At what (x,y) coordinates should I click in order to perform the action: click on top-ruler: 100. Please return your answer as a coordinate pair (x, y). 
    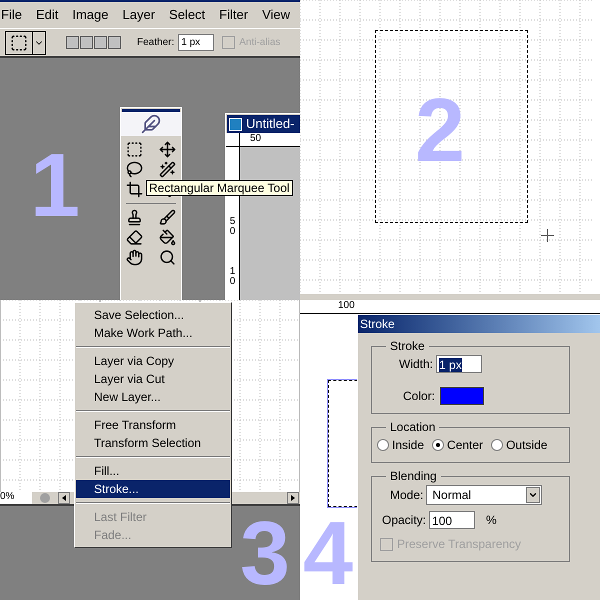
    Looking at the image, I should click on (450, 307).